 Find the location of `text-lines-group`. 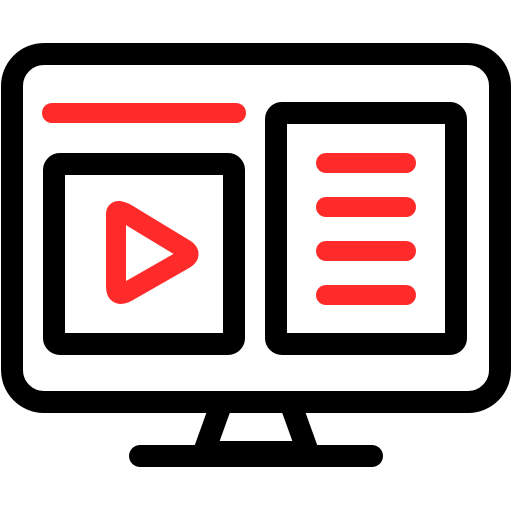

text-lines-group is located at coordinates (366, 229).